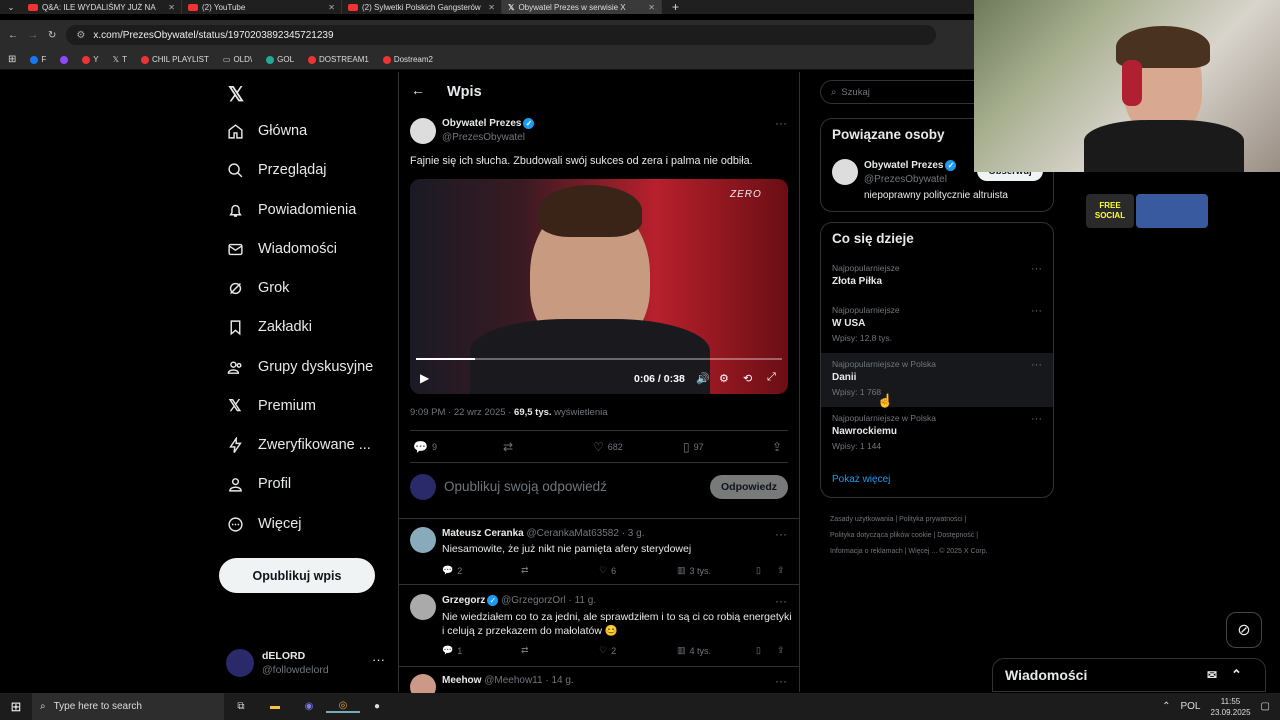 Image resolution: width=1280 pixels, height=720 pixels. I want to click on bookmark-item: Dostream2, so click(407, 59).